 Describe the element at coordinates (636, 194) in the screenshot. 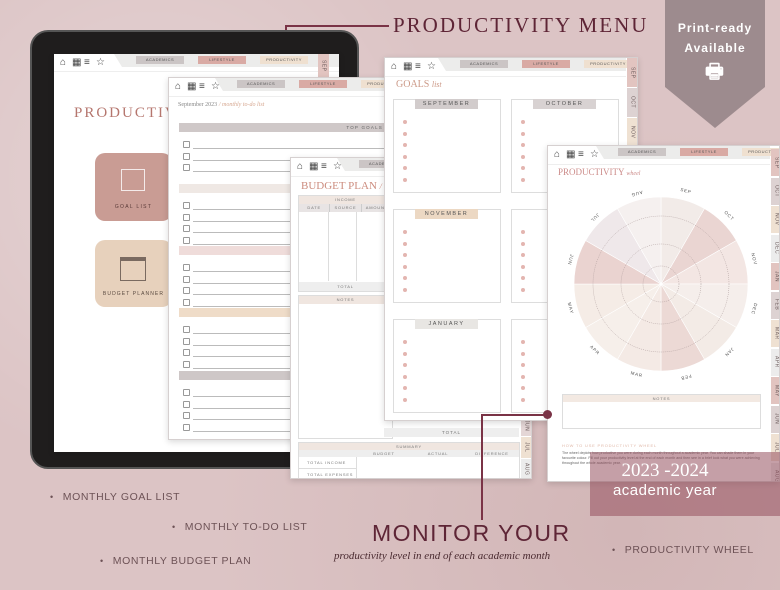

I see `wheel-label: AUG` at that location.